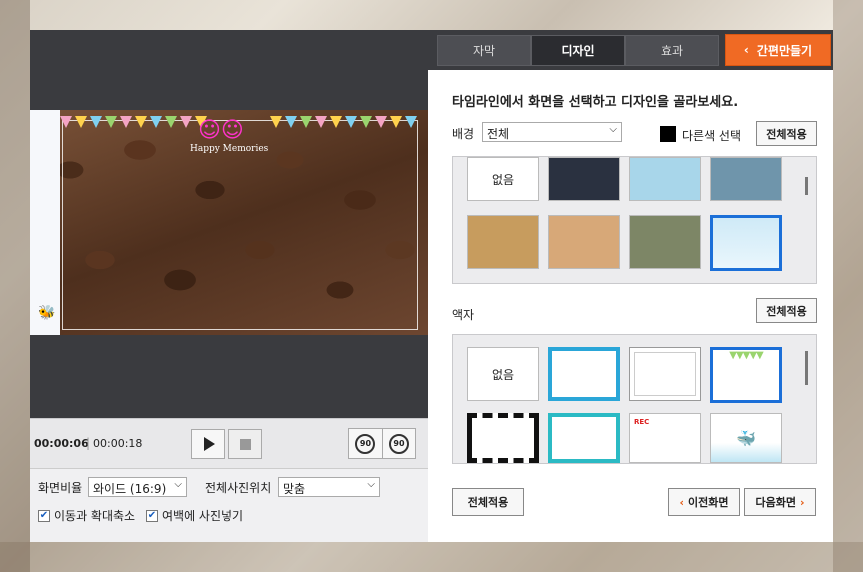  I want to click on kids-faces-icon: ☺☺, so click(221, 130).